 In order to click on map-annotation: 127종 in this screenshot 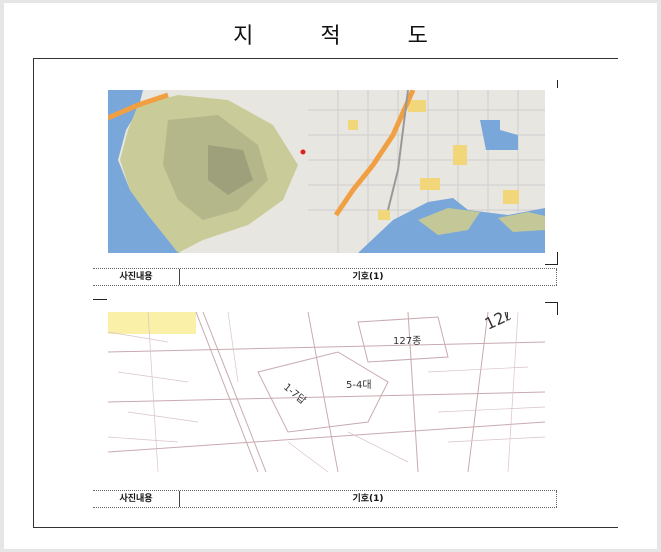, I will do `click(407, 341)`.